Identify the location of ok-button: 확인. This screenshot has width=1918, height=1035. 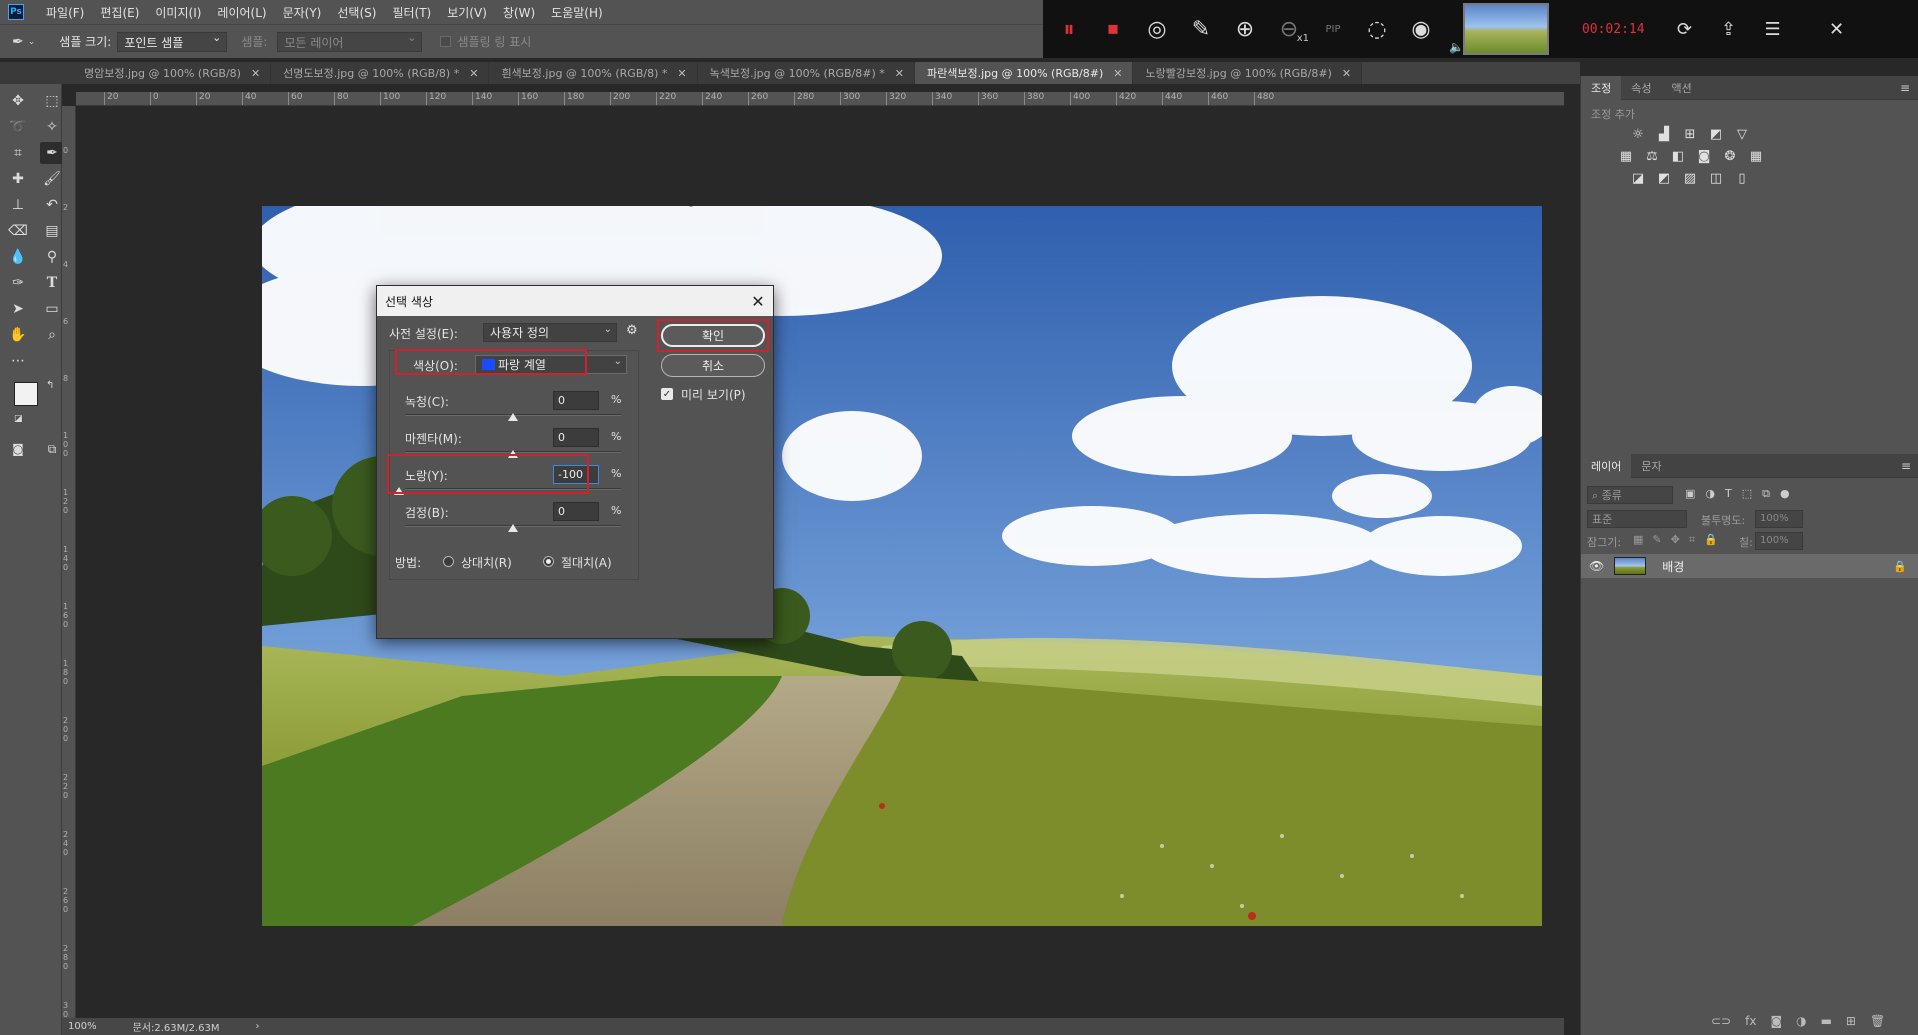
(713, 335).